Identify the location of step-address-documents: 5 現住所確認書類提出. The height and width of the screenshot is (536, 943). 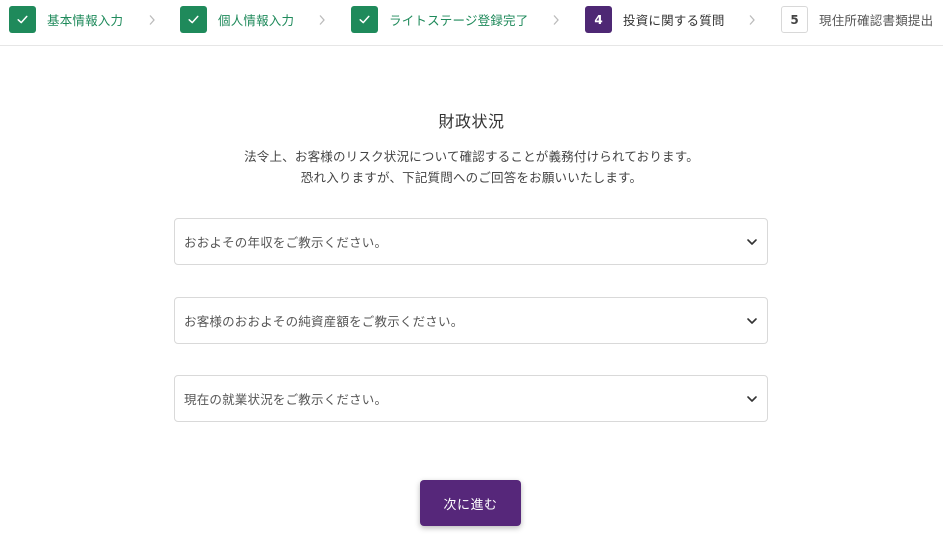
(857, 19).